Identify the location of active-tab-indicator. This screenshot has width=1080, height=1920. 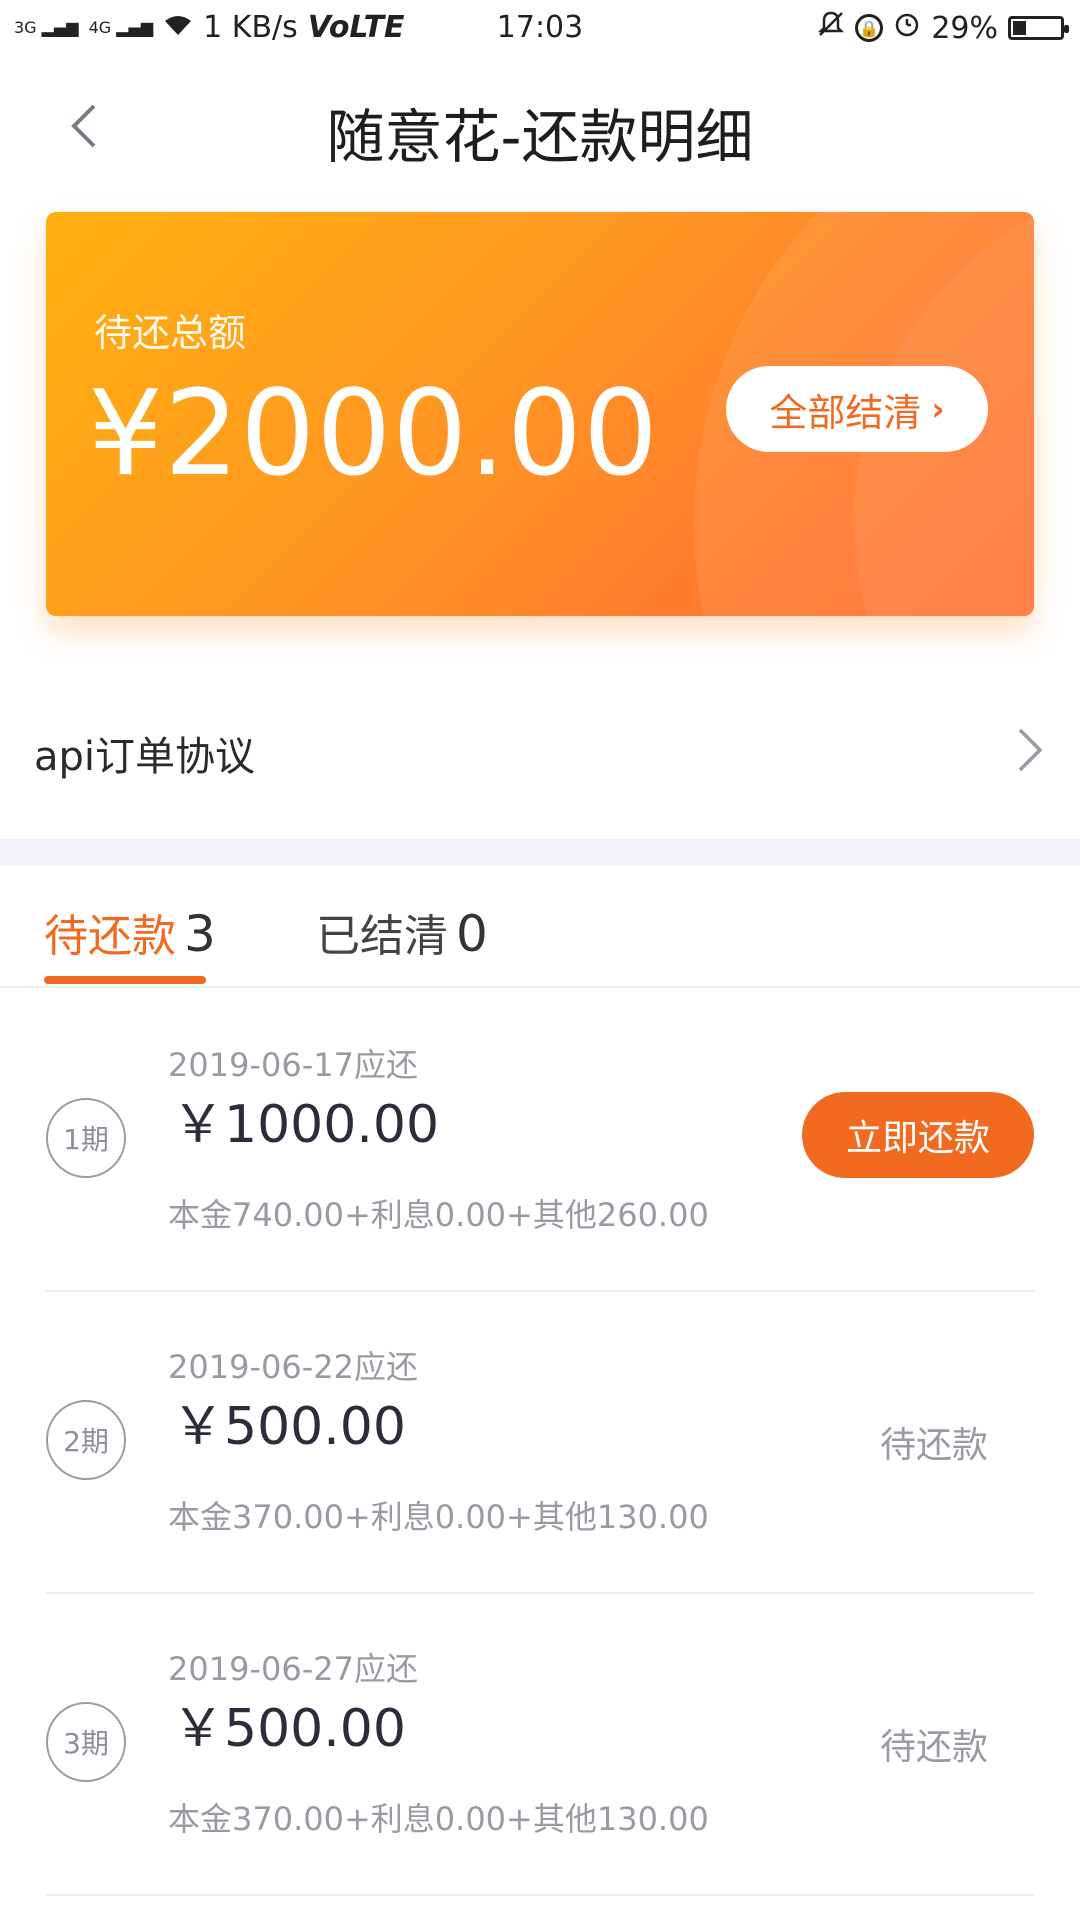
(125, 980).